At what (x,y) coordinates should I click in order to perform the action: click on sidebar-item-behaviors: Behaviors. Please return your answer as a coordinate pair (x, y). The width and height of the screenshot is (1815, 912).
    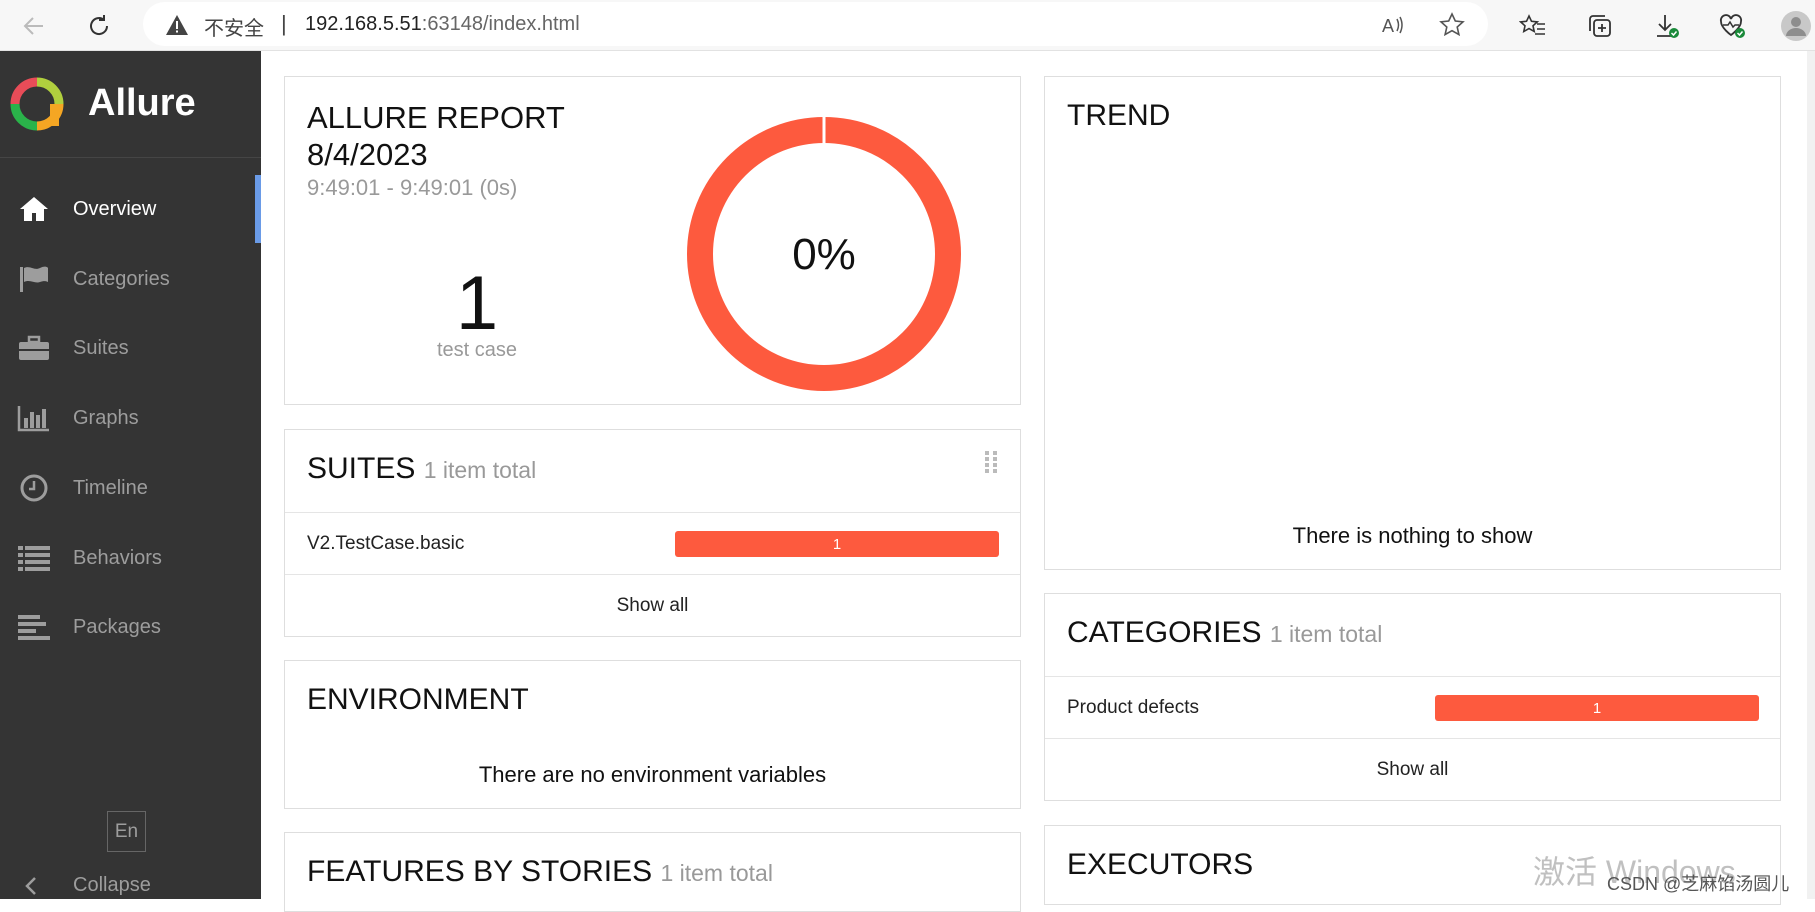
    Looking at the image, I should click on (130, 558).